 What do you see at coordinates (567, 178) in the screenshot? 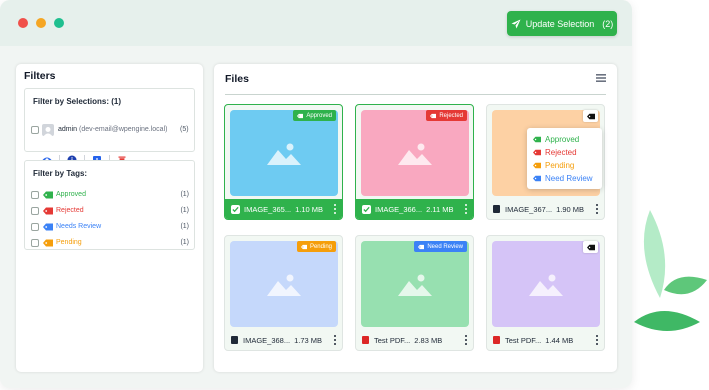
I see `tag-option: Need Review` at bounding box center [567, 178].